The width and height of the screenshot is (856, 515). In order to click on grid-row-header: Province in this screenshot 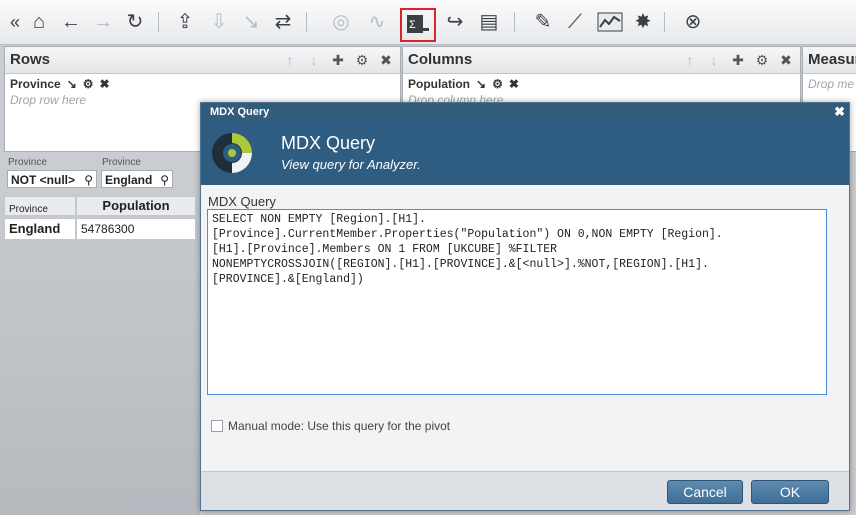, I will do `click(40, 206)`.